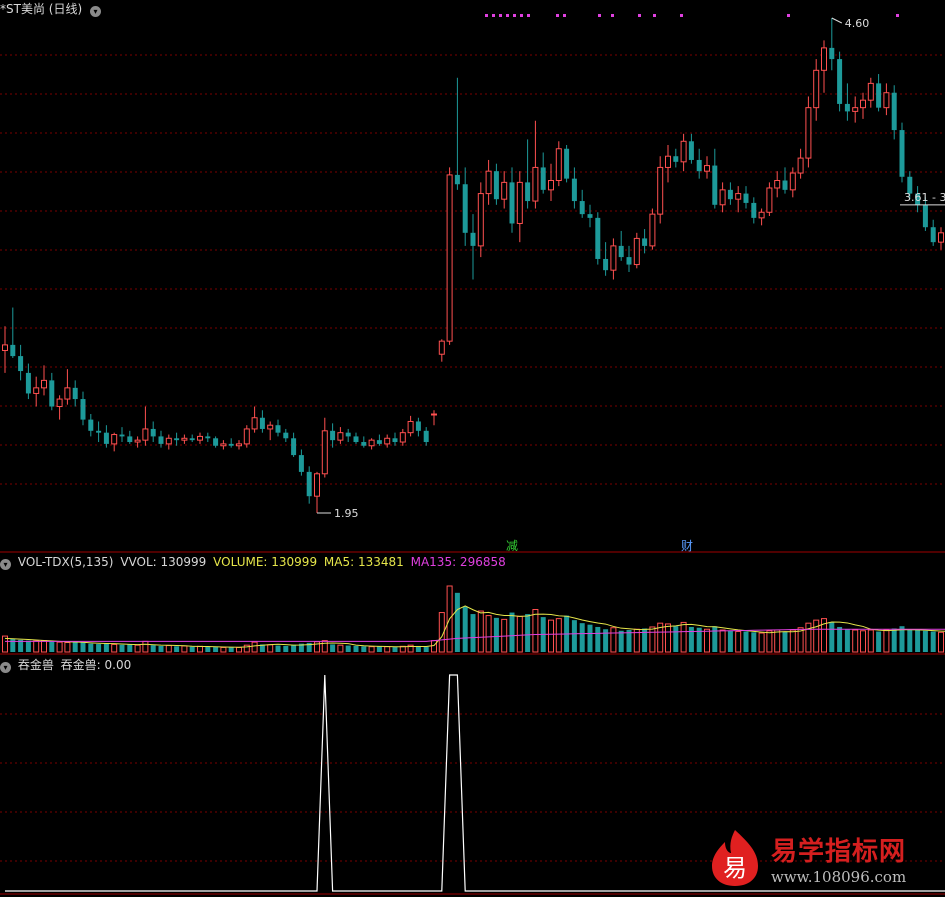 The height and width of the screenshot is (897, 945). I want to click on watermark-url: www.108096.com, so click(839, 877).